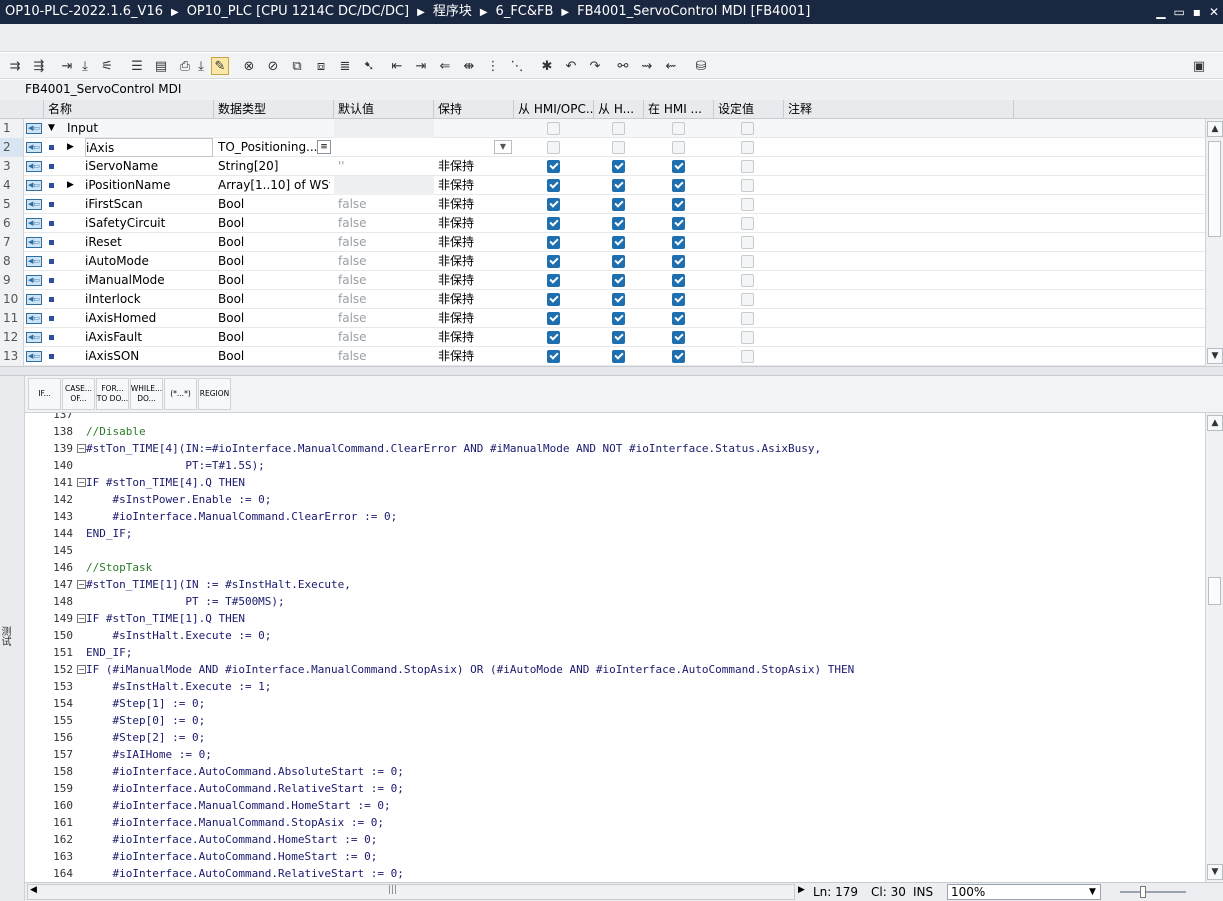 The height and width of the screenshot is (901, 1223). I want to click on code-line: #Step[1] := 0;, so click(145, 703).